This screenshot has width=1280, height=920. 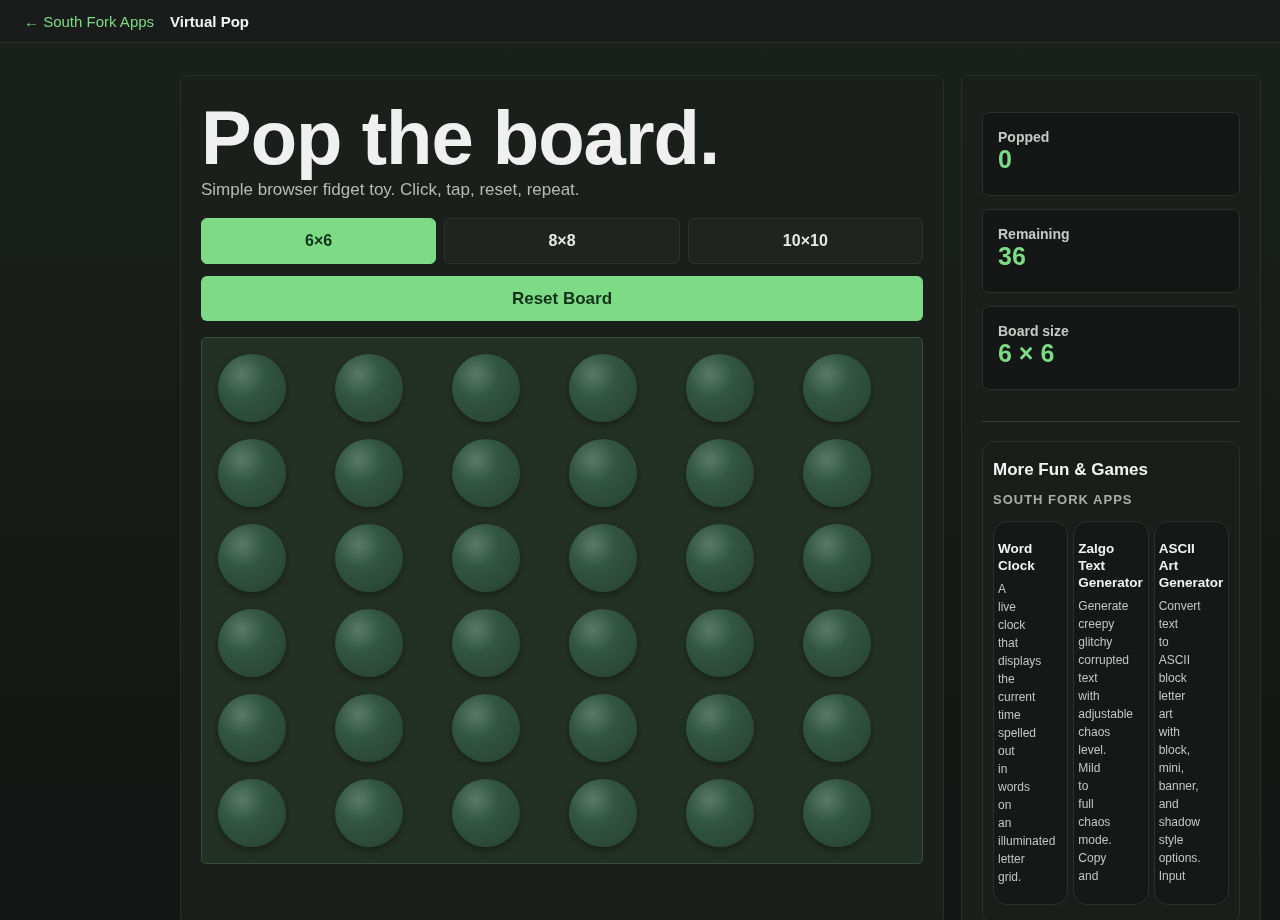 What do you see at coordinates (1191, 565) in the screenshot?
I see `app-name: ASCII Art Generator` at bounding box center [1191, 565].